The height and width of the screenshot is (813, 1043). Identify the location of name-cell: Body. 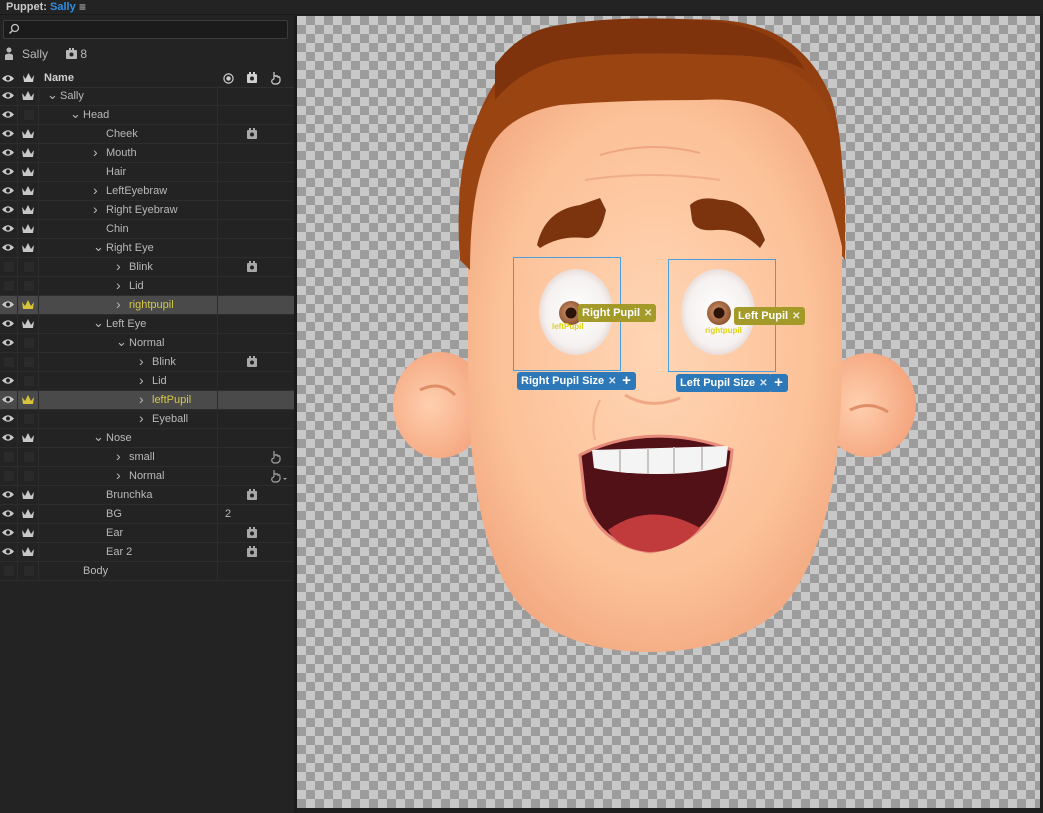
(129, 571).